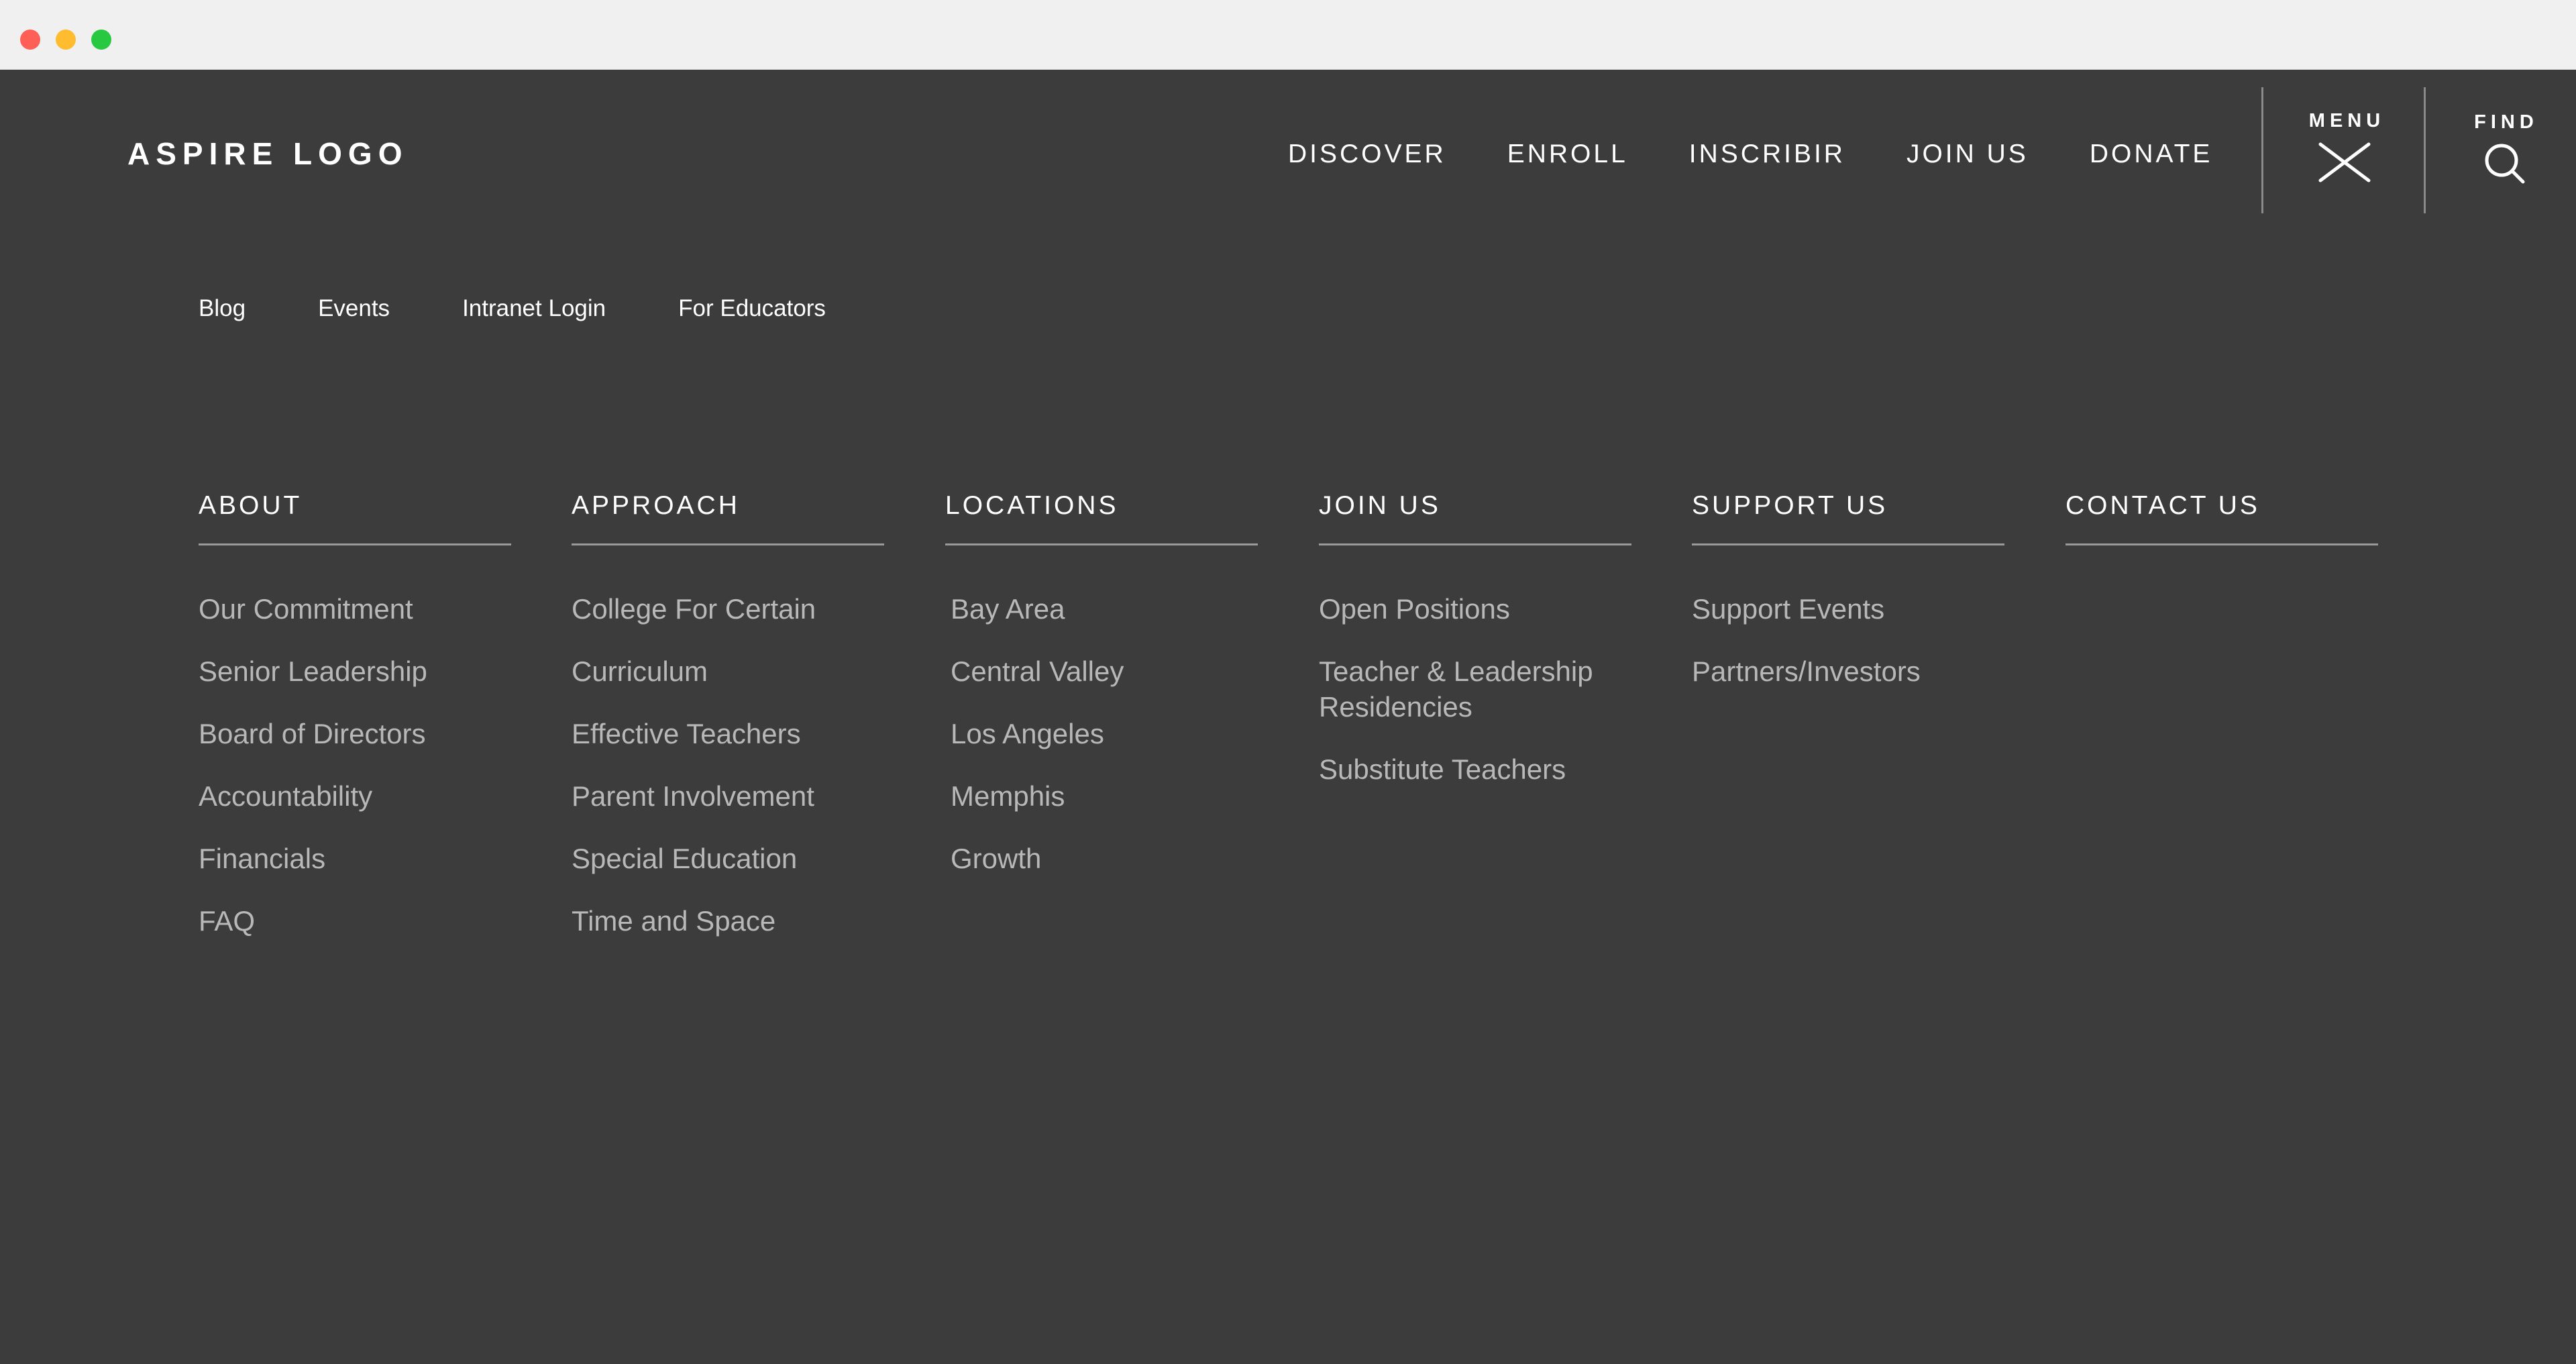  I want to click on nav-join-us: JOIN US, so click(1968, 154).